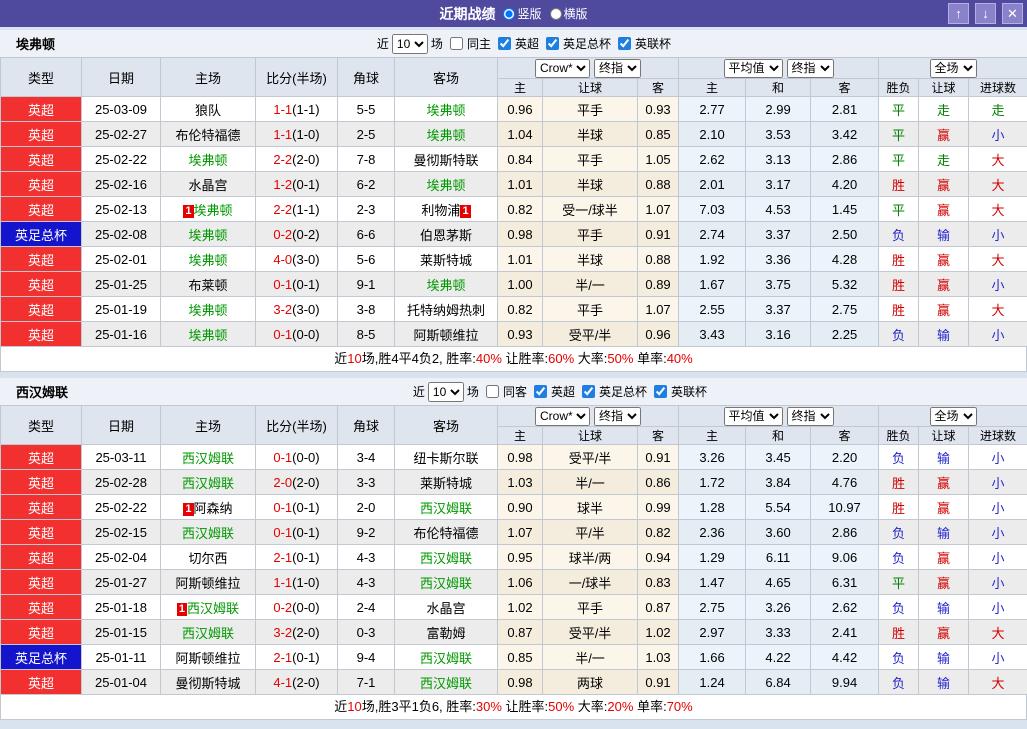 The image size is (1027, 729). I want to click on away-team-cell: 西汉姆联, so click(446, 507).